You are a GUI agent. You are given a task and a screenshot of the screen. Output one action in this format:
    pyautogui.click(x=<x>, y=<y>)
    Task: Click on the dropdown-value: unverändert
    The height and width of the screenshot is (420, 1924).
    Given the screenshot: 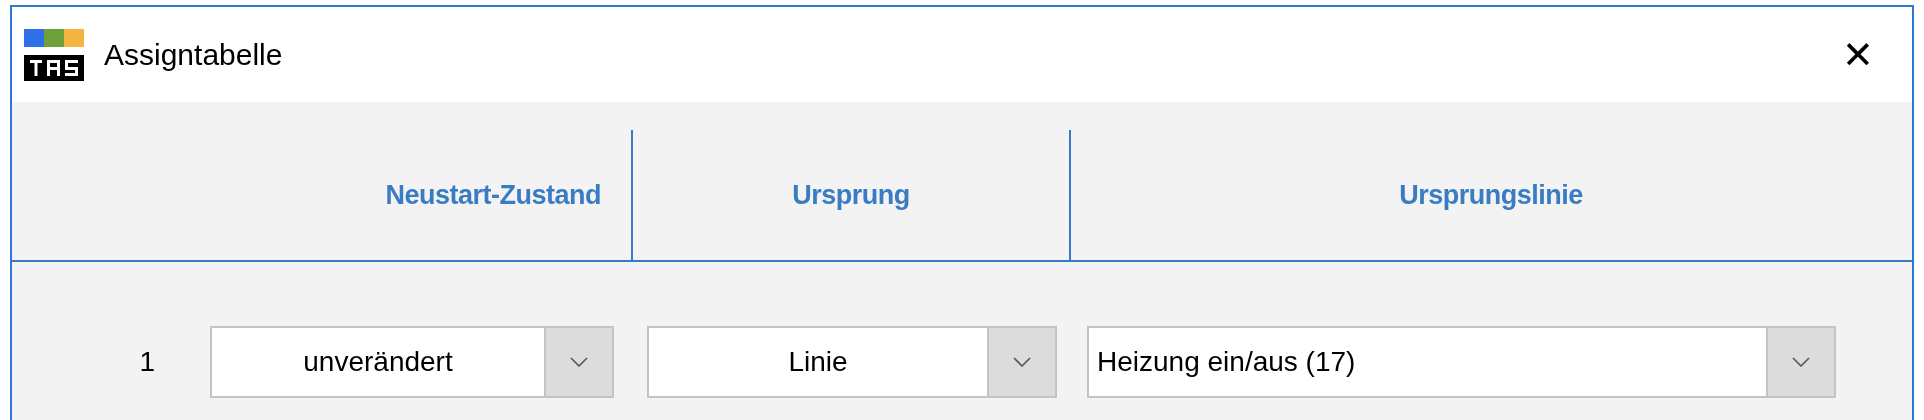 What is the action you would take?
    pyautogui.click(x=378, y=362)
    